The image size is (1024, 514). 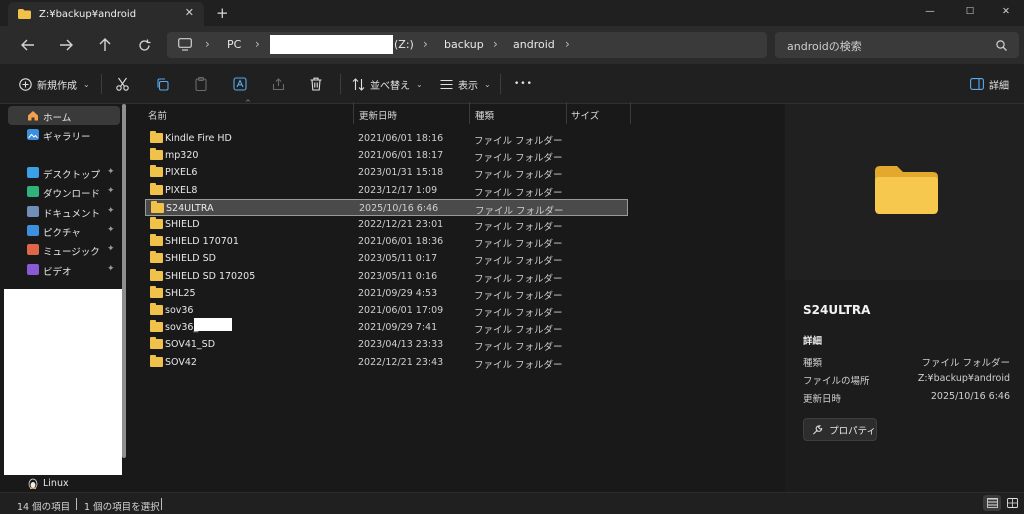 I want to click on sidebar-item-pictures: ピクチャ ✦, so click(x=64, y=230).